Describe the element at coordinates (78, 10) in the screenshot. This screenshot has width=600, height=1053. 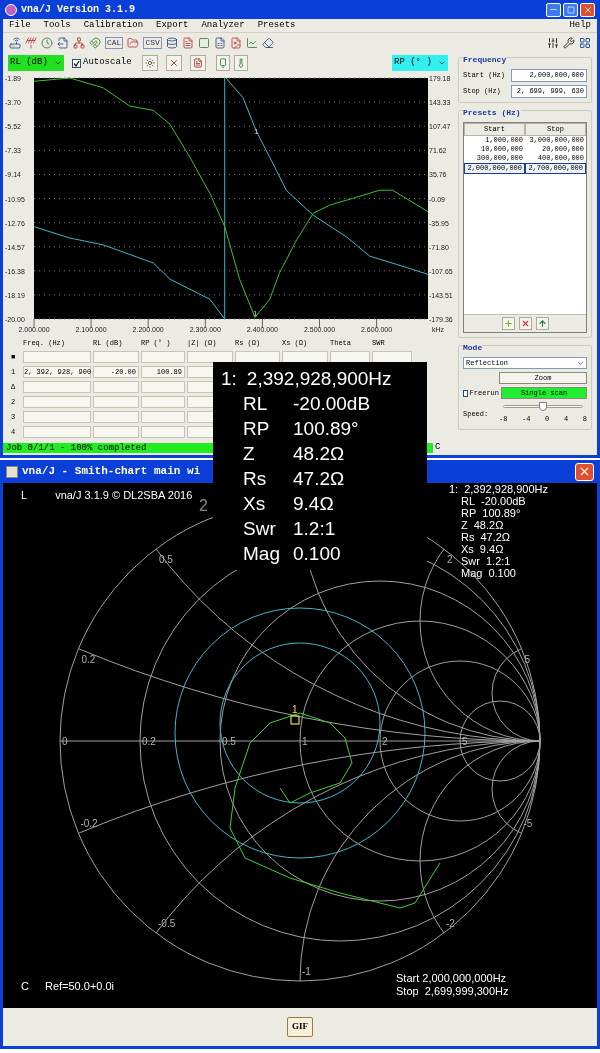
I see `window-title: vna/J Version 3.1.9` at that location.